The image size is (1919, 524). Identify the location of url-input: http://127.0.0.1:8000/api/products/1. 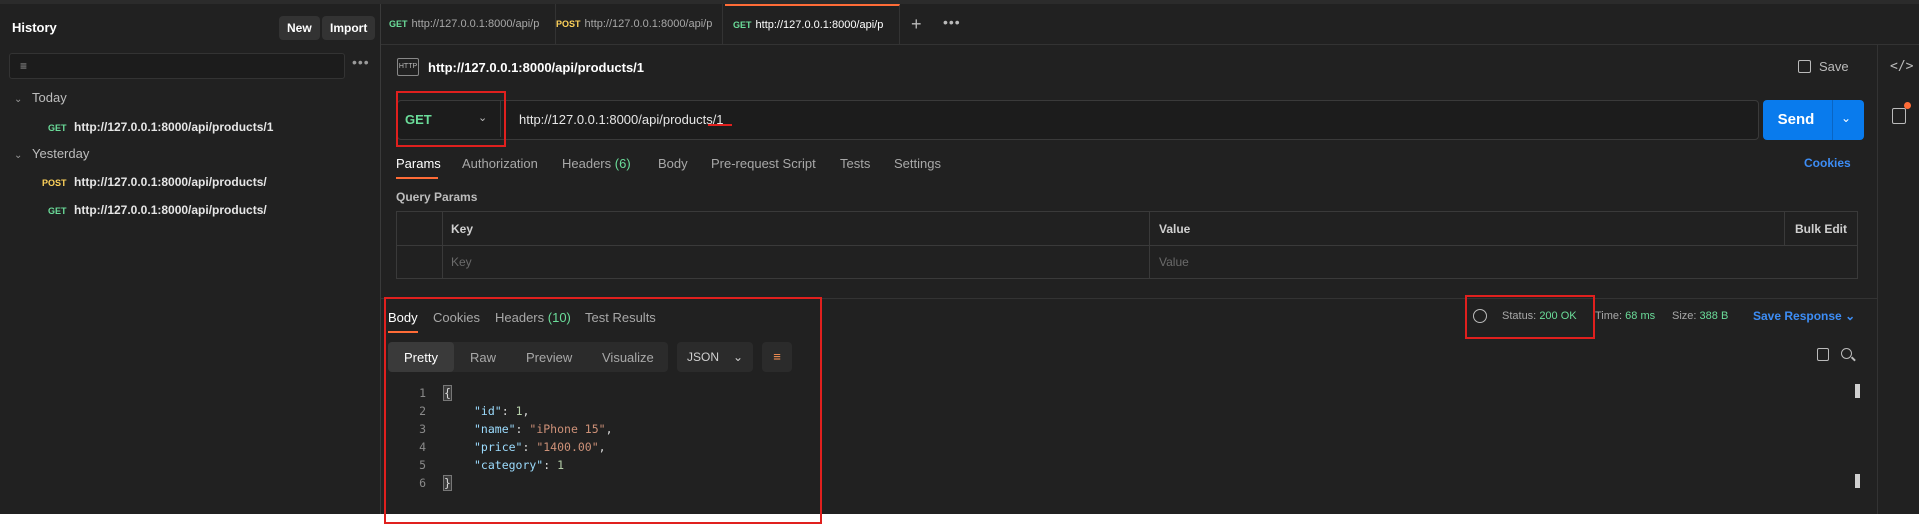
(621, 119).